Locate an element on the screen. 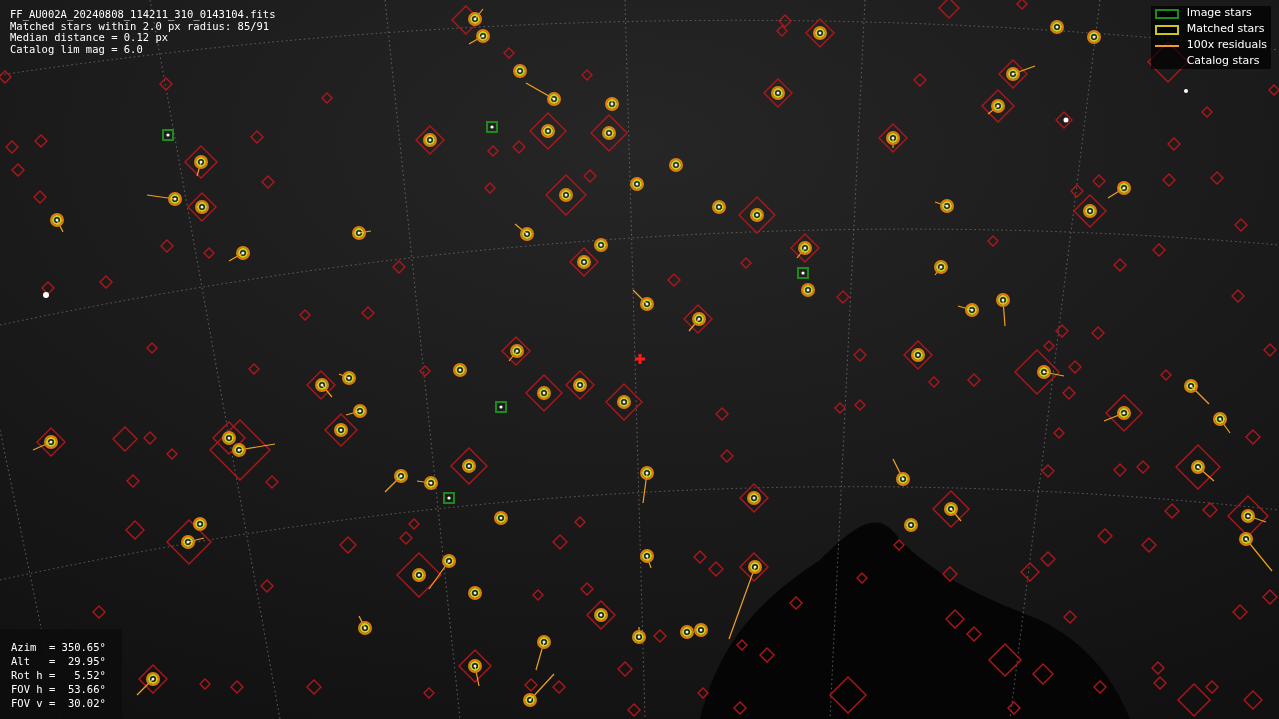  legend-label: Image stars is located at coordinates (1219, 13).